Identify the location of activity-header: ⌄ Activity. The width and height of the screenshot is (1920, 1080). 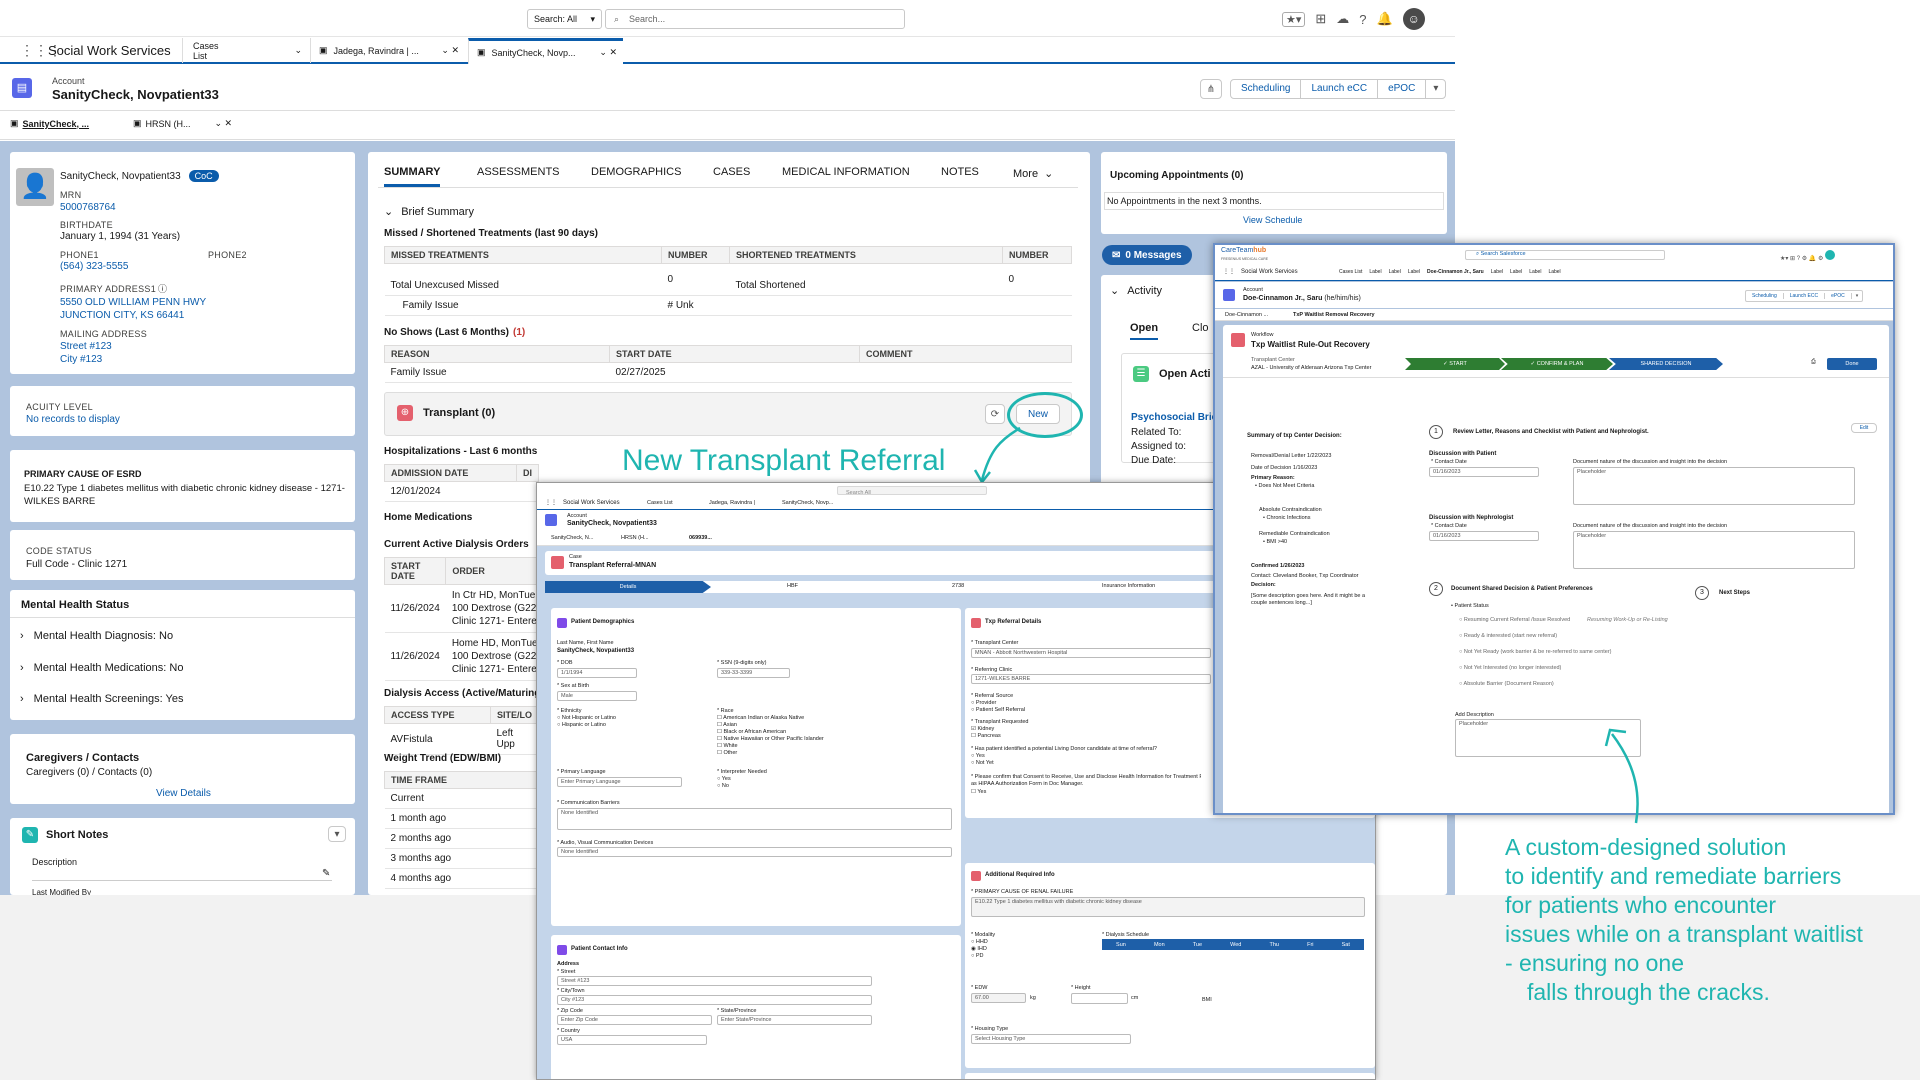
(1136, 291).